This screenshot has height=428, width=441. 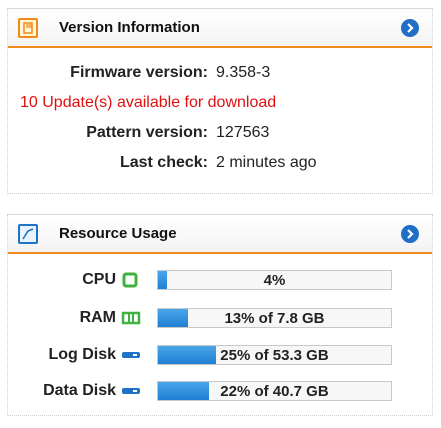 I want to click on data-disk-usage-text: 22% of 40.7 GB, so click(x=274, y=391).